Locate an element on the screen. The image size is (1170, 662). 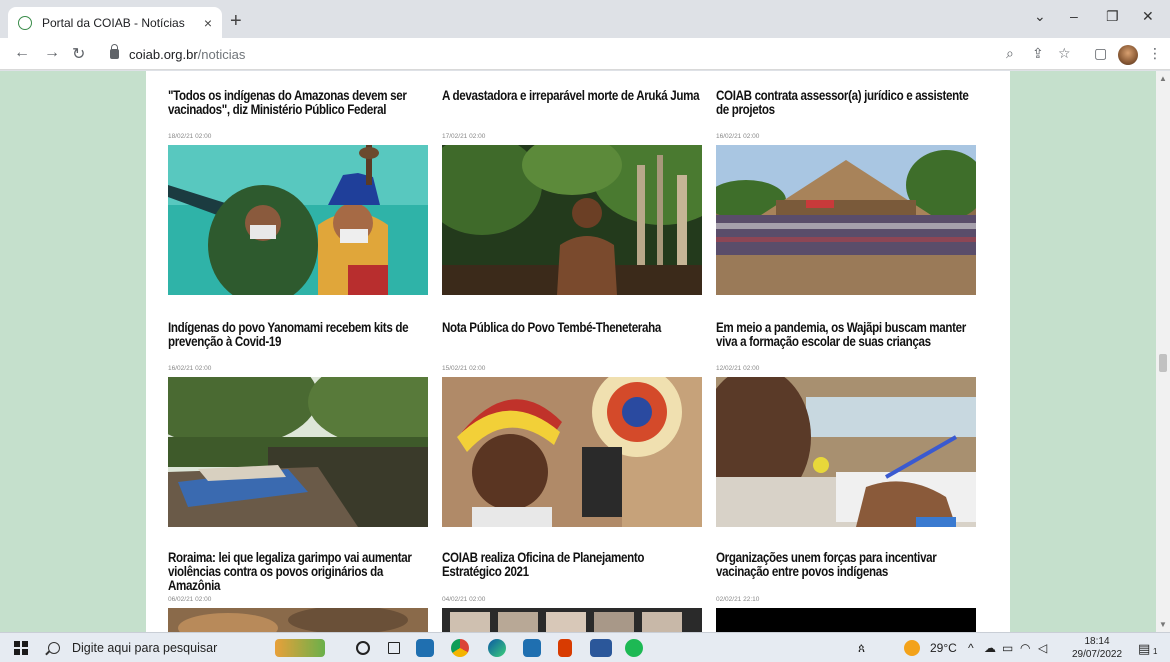
task-view-icon is located at coordinates (394, 648).